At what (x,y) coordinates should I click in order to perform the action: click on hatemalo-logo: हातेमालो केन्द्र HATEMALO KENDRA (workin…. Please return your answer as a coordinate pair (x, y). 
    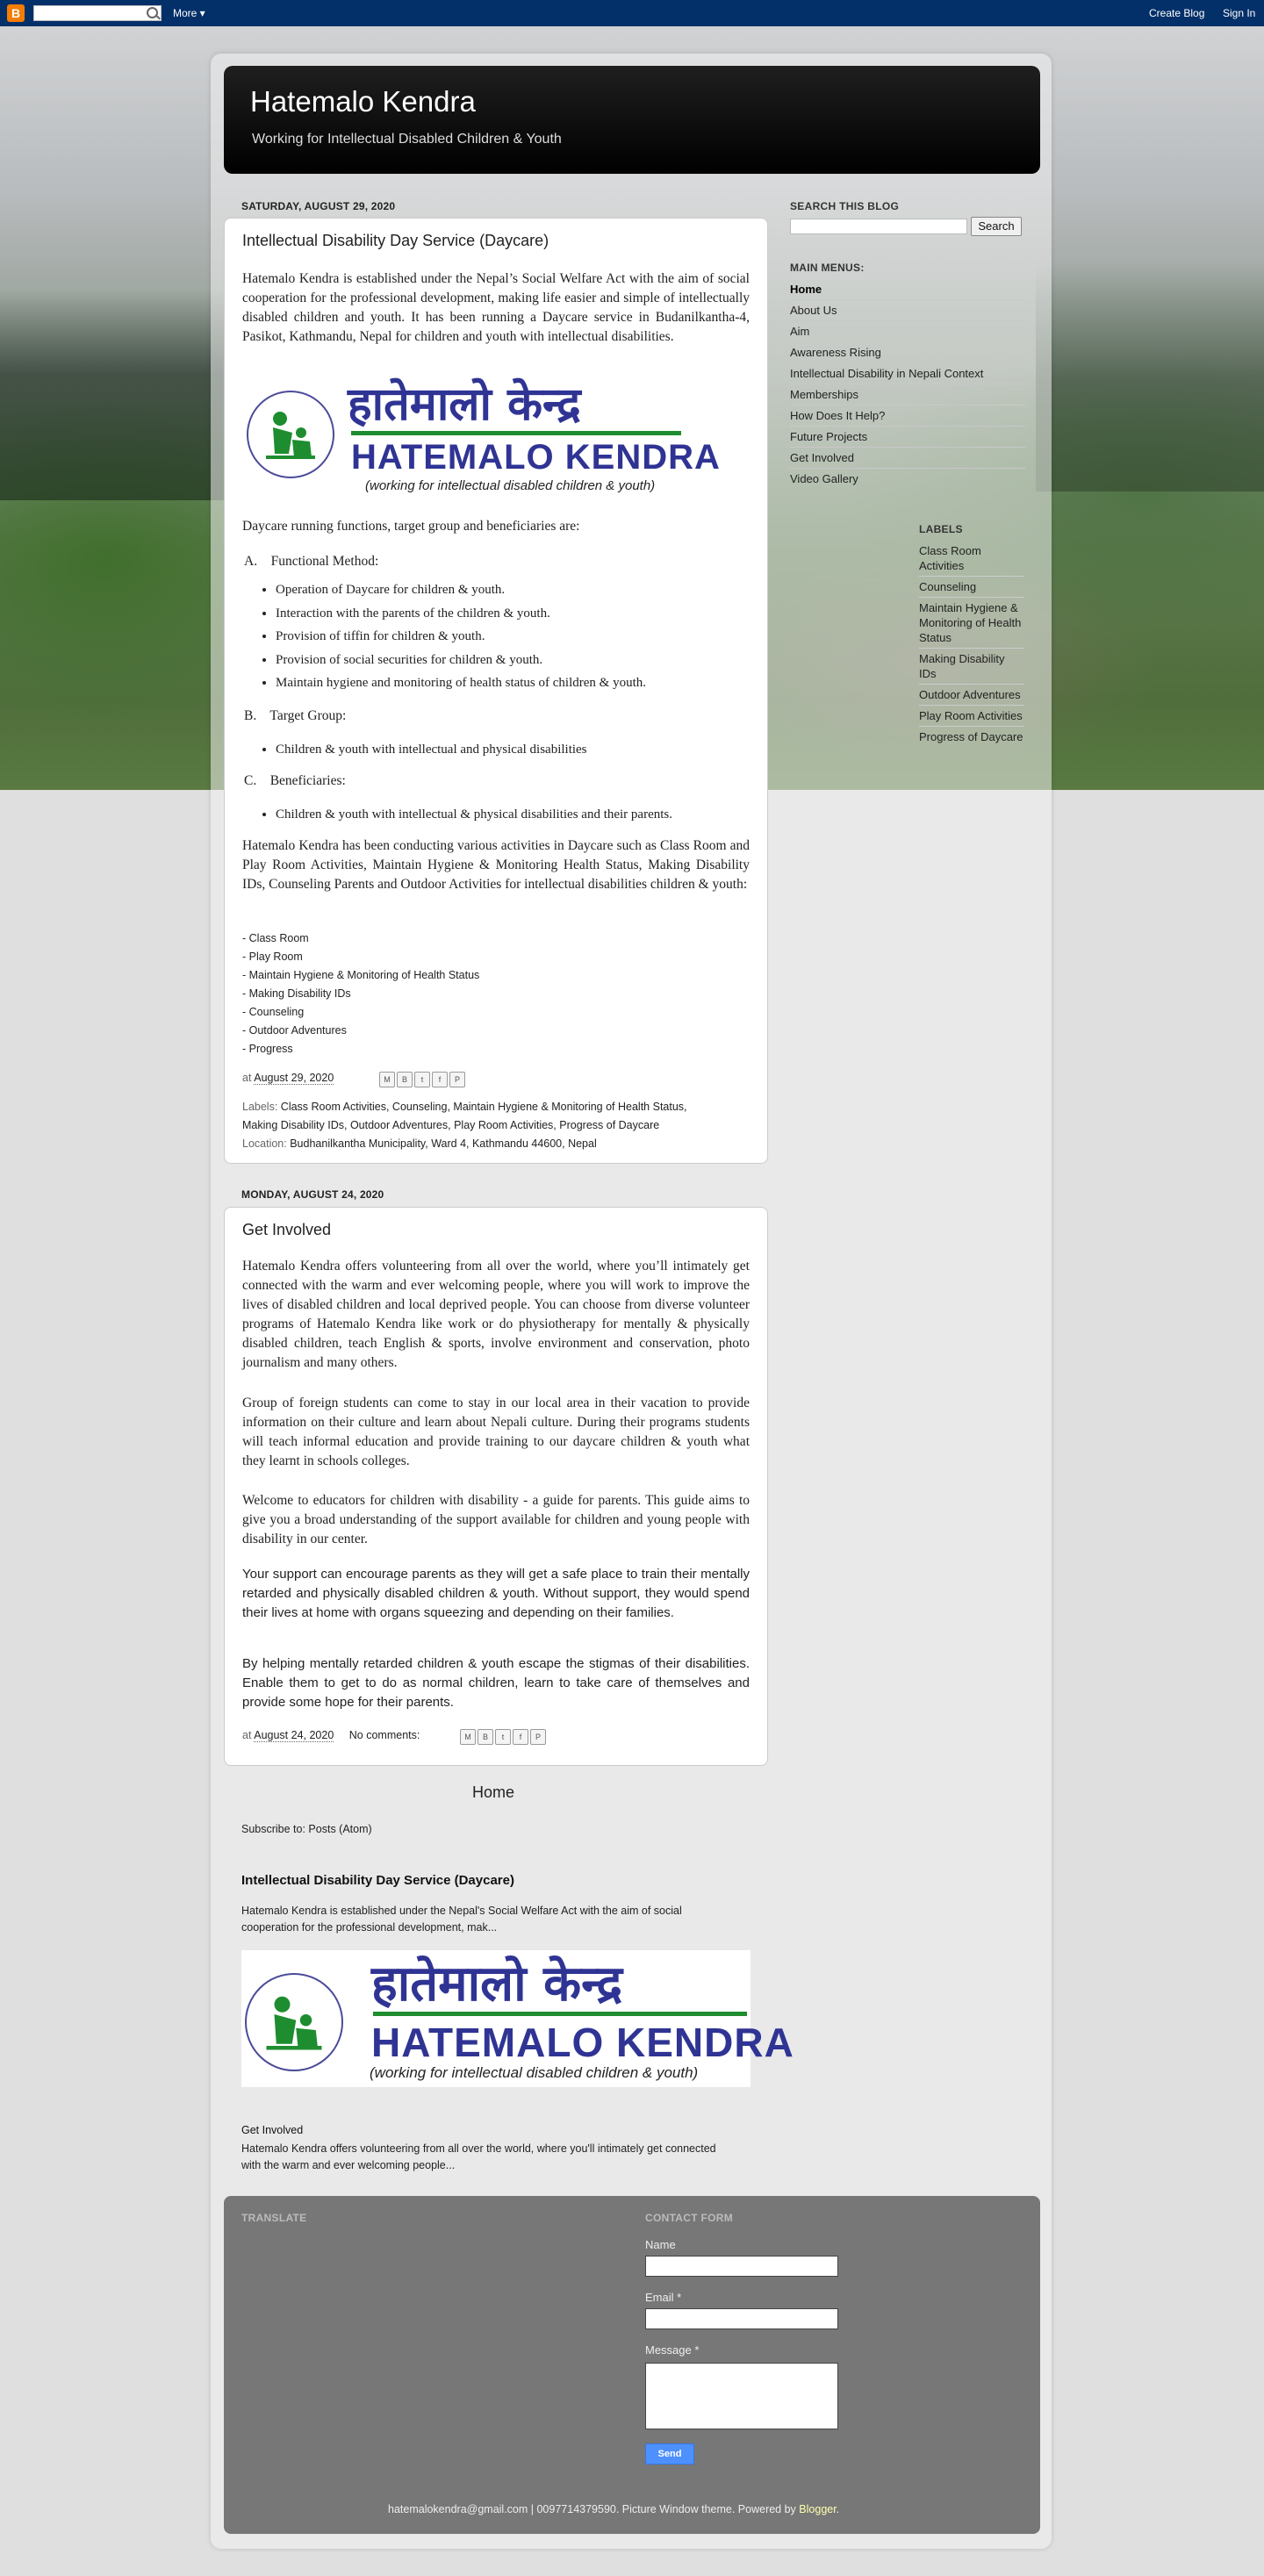
    Looking at the image, I should click on (488, 438).